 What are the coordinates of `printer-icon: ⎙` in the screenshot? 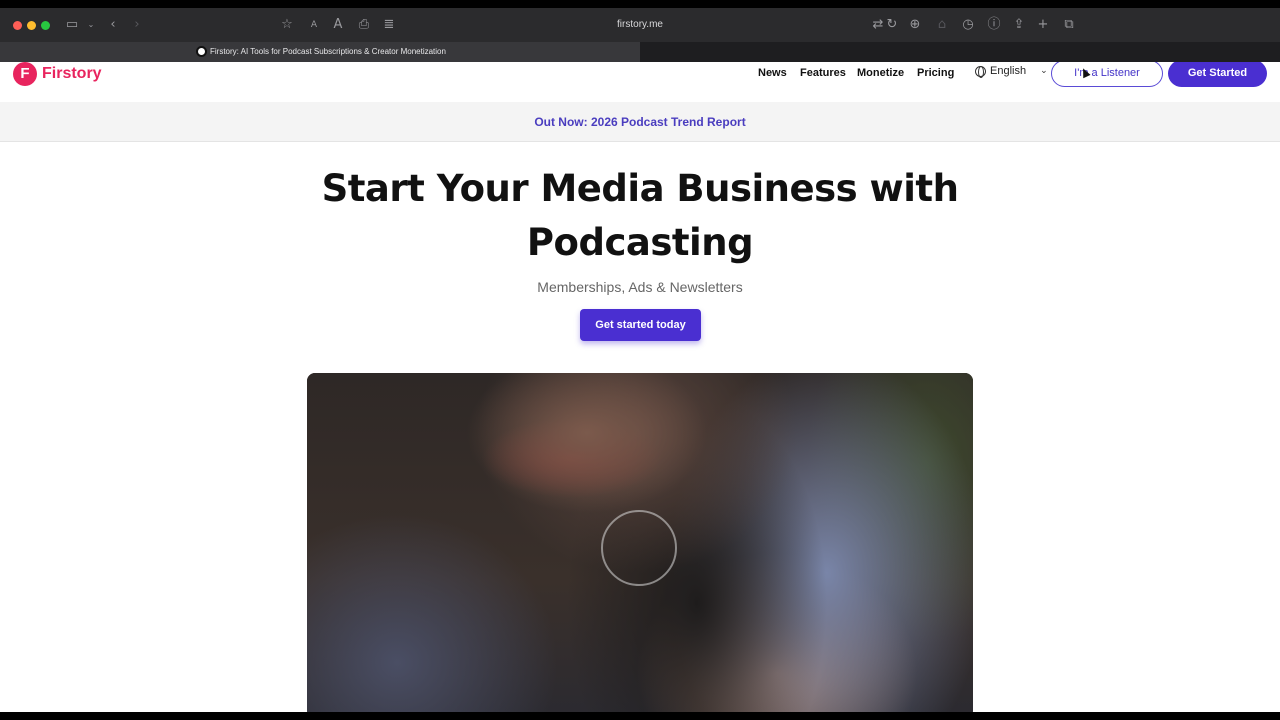 It's located at (364, 25).